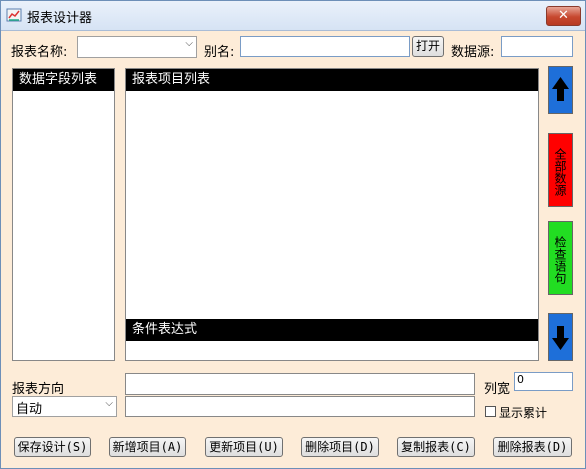  I want to click on close-button: ✕, so click(563, 16).